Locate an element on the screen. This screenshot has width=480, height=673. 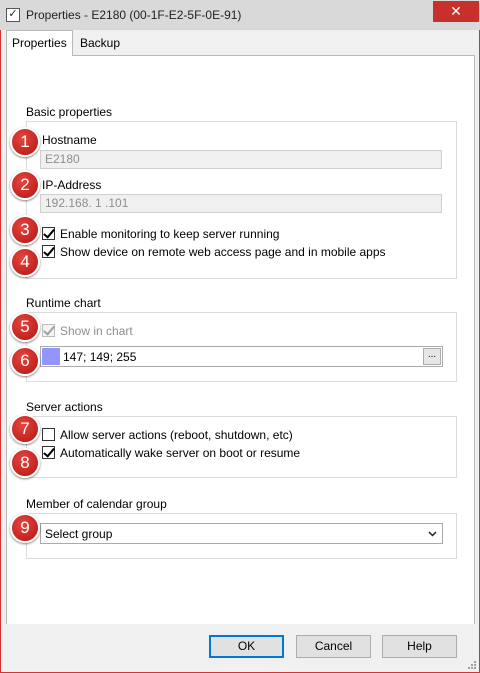
ip-address-label: IP-Address is located at coordinates (72, 185).